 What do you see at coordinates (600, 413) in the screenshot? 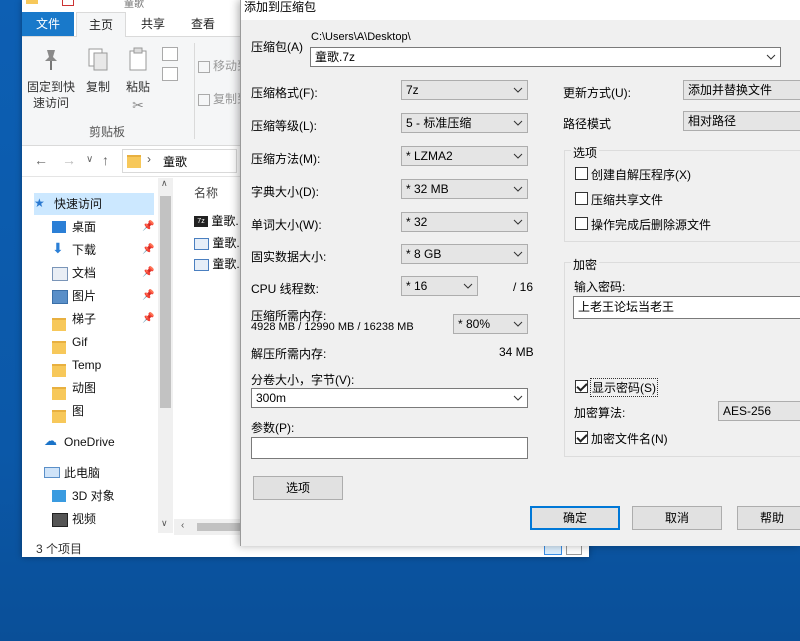
I see `encryption-method-label: 加密算法:` at bounding box center [600, 413].